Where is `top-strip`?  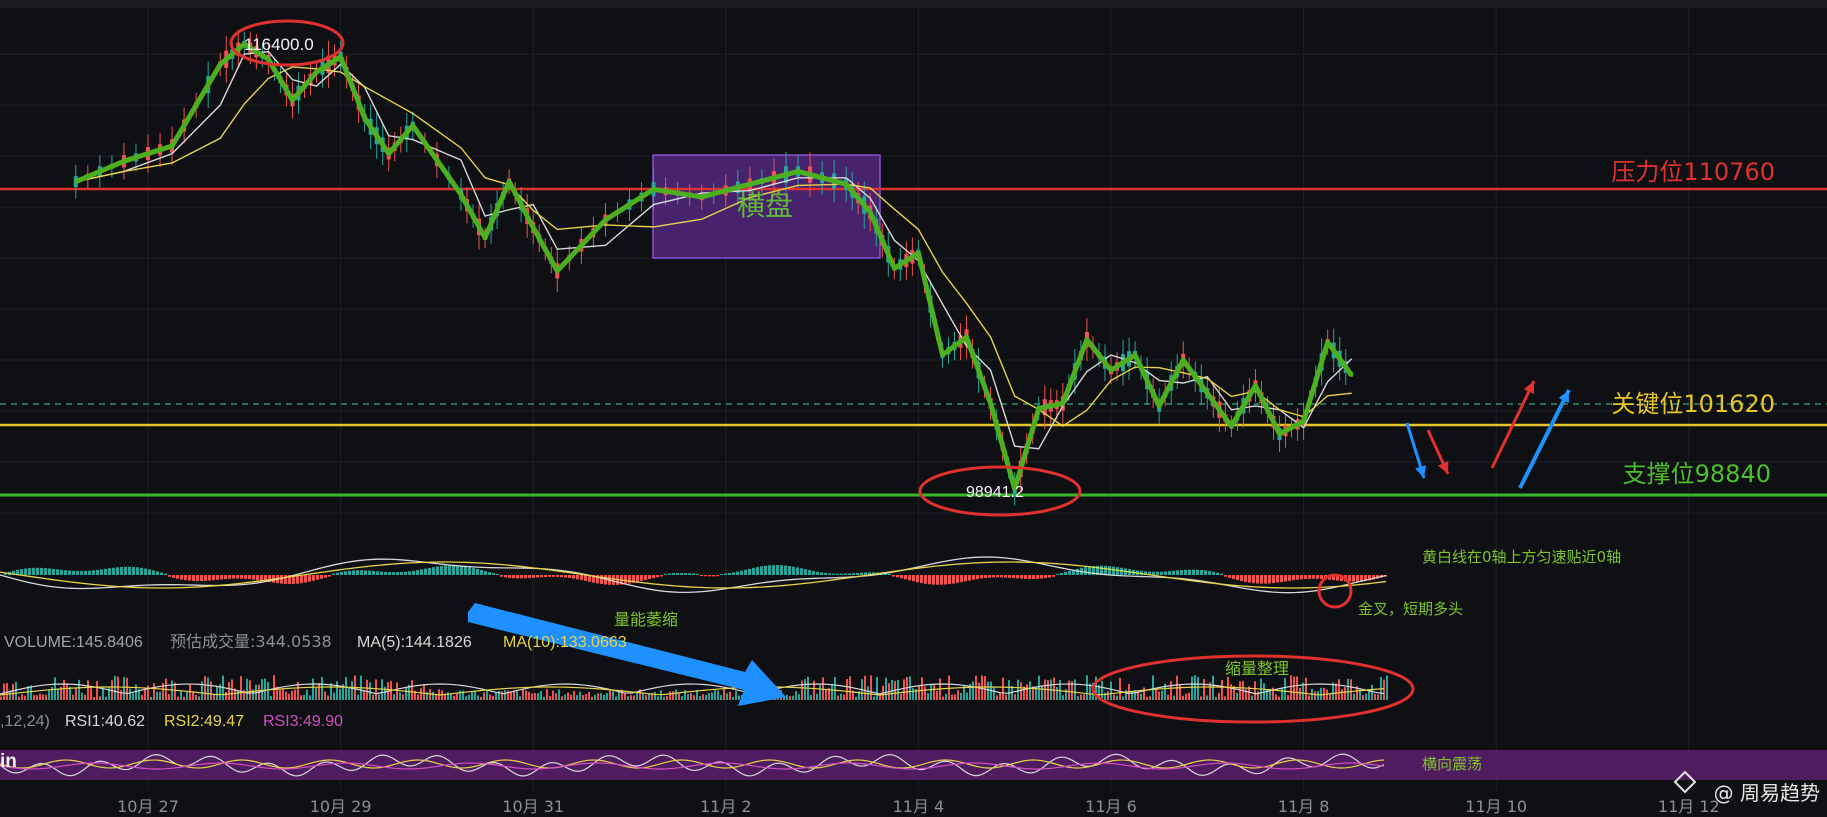
top-strip is located at coordinates (913, 4).